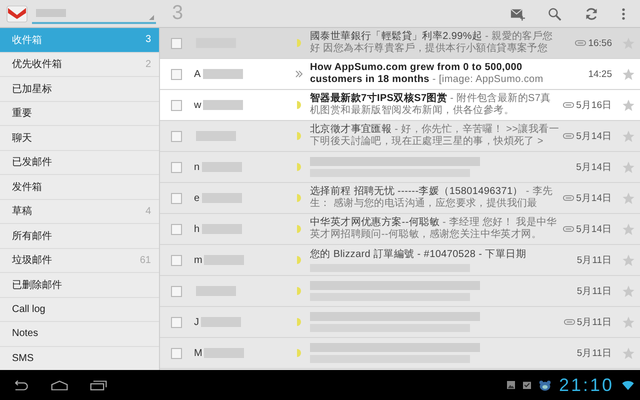  What do you see at coordinates (79, 187) in the screenshot?
I see `folder-item: 发件箱` at bounding box center [79, 187].